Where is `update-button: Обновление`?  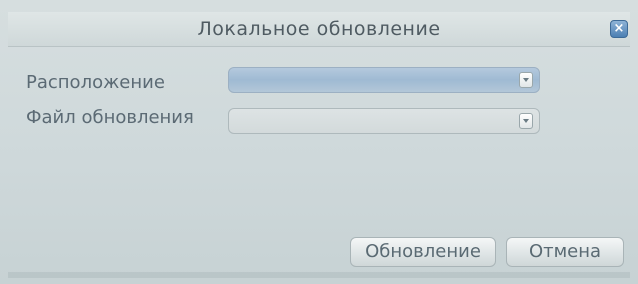 update-button: Обновление is located at coordinates (423, 252).